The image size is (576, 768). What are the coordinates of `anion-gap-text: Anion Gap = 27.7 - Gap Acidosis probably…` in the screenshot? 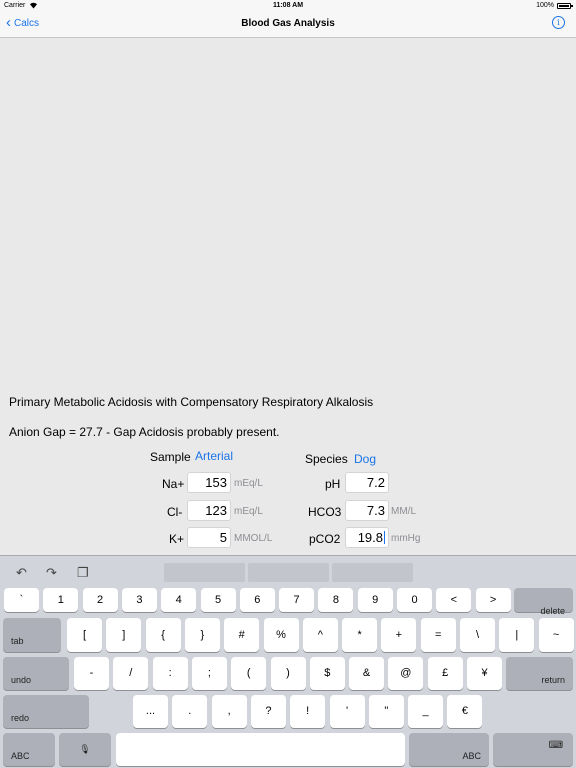 It's located at (144, 432).